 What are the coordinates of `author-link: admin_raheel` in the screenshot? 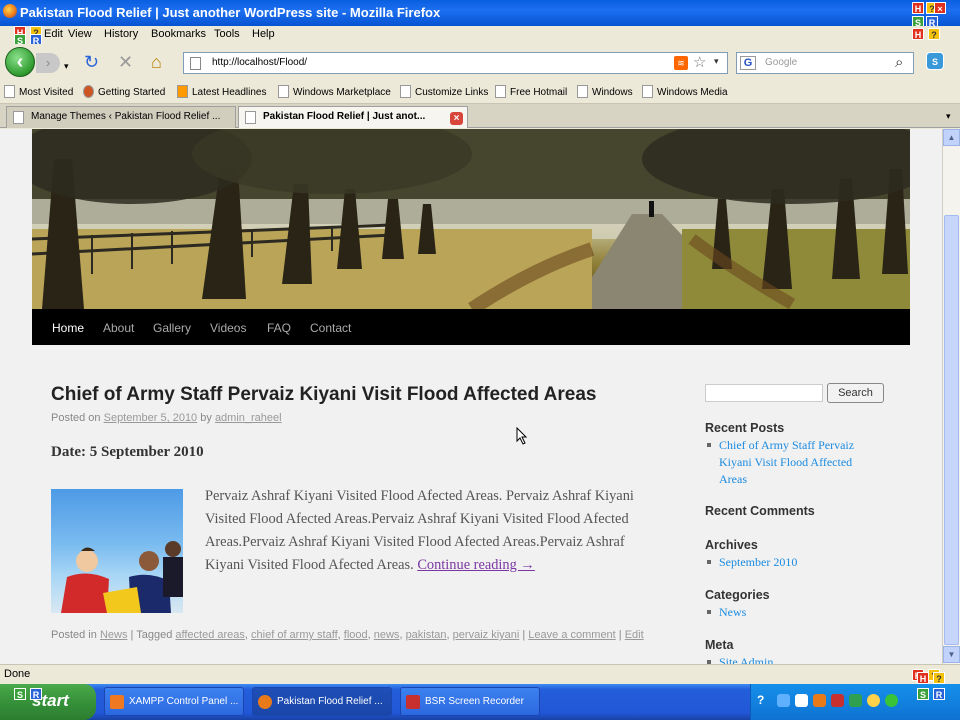 It's located at (248, 418).